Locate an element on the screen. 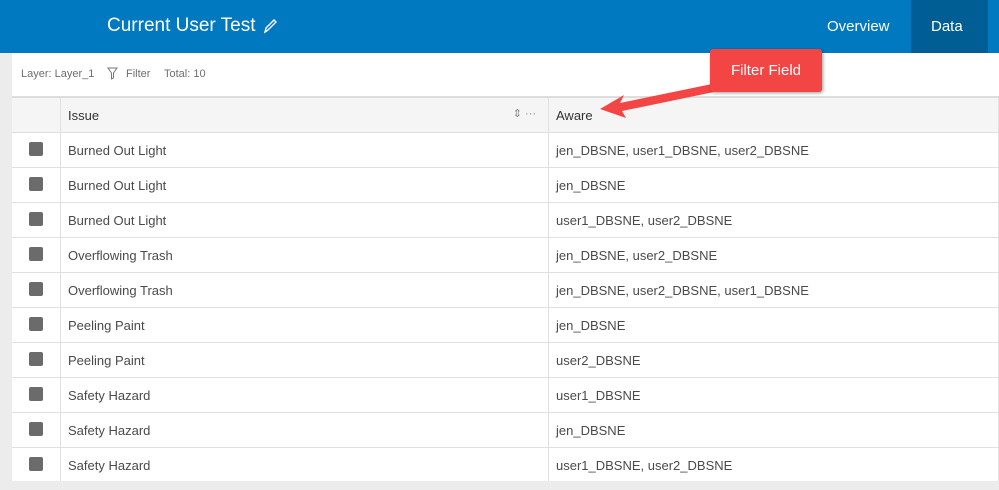  aware-cell: user2_DBSNE is located at coordinates (773, 360).